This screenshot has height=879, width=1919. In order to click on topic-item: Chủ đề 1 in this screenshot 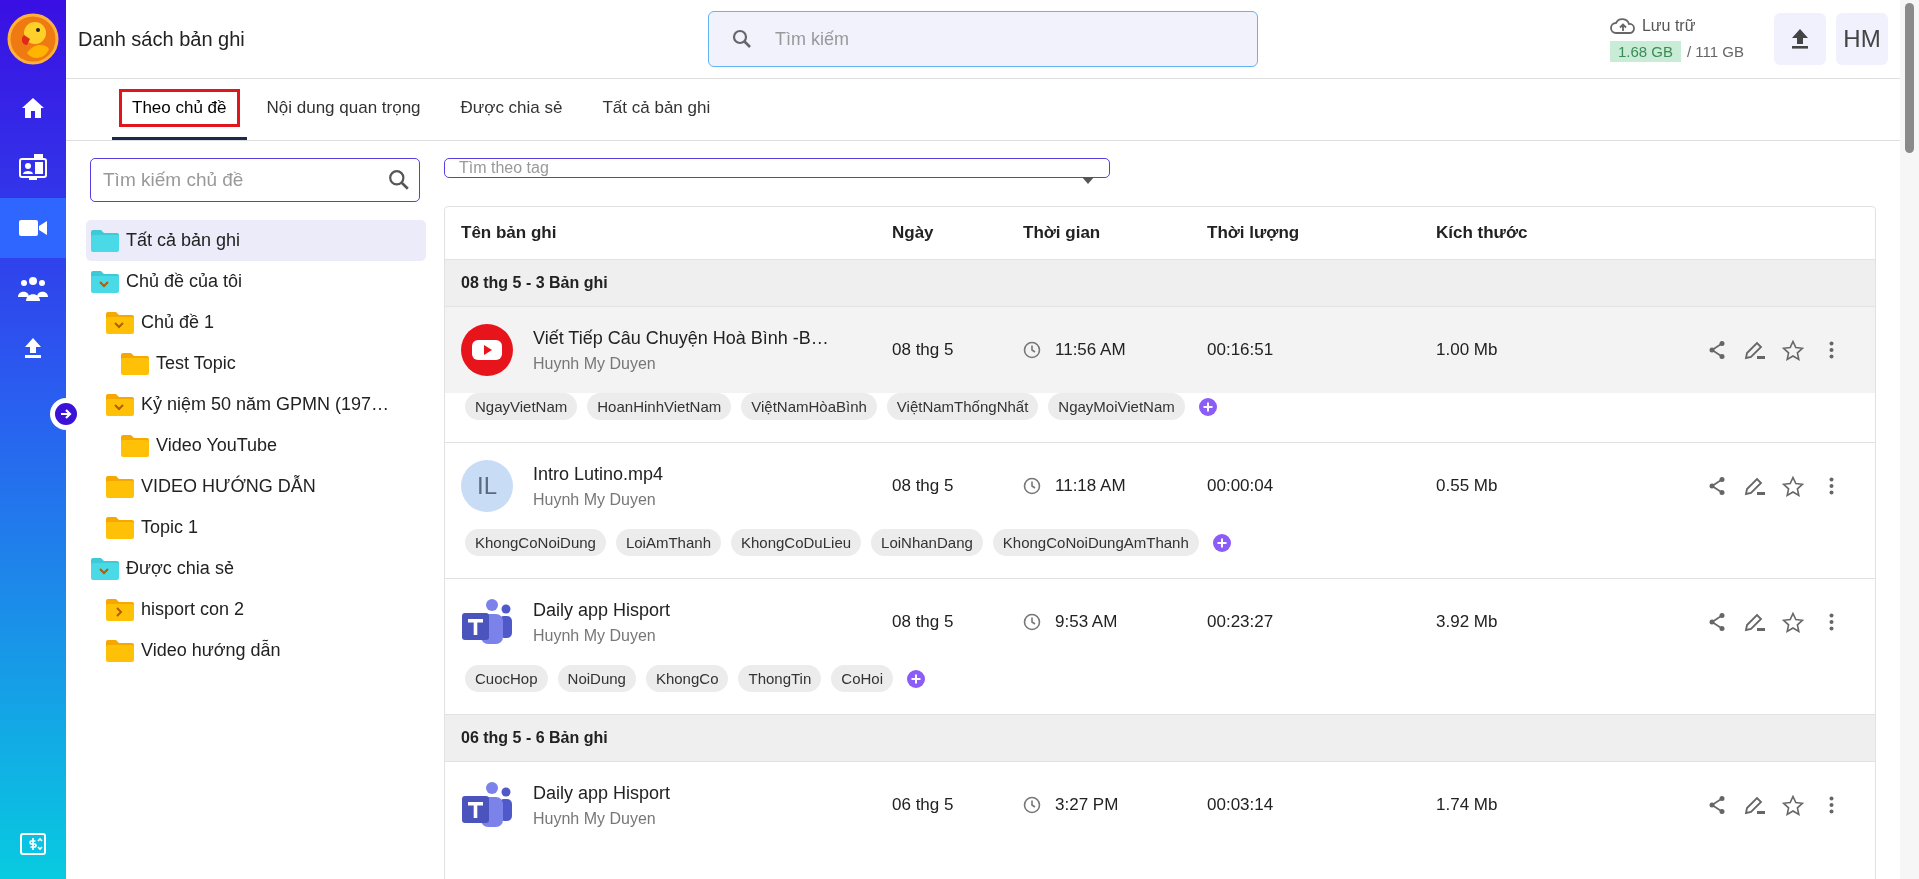, I will do `click(263, 322)`.